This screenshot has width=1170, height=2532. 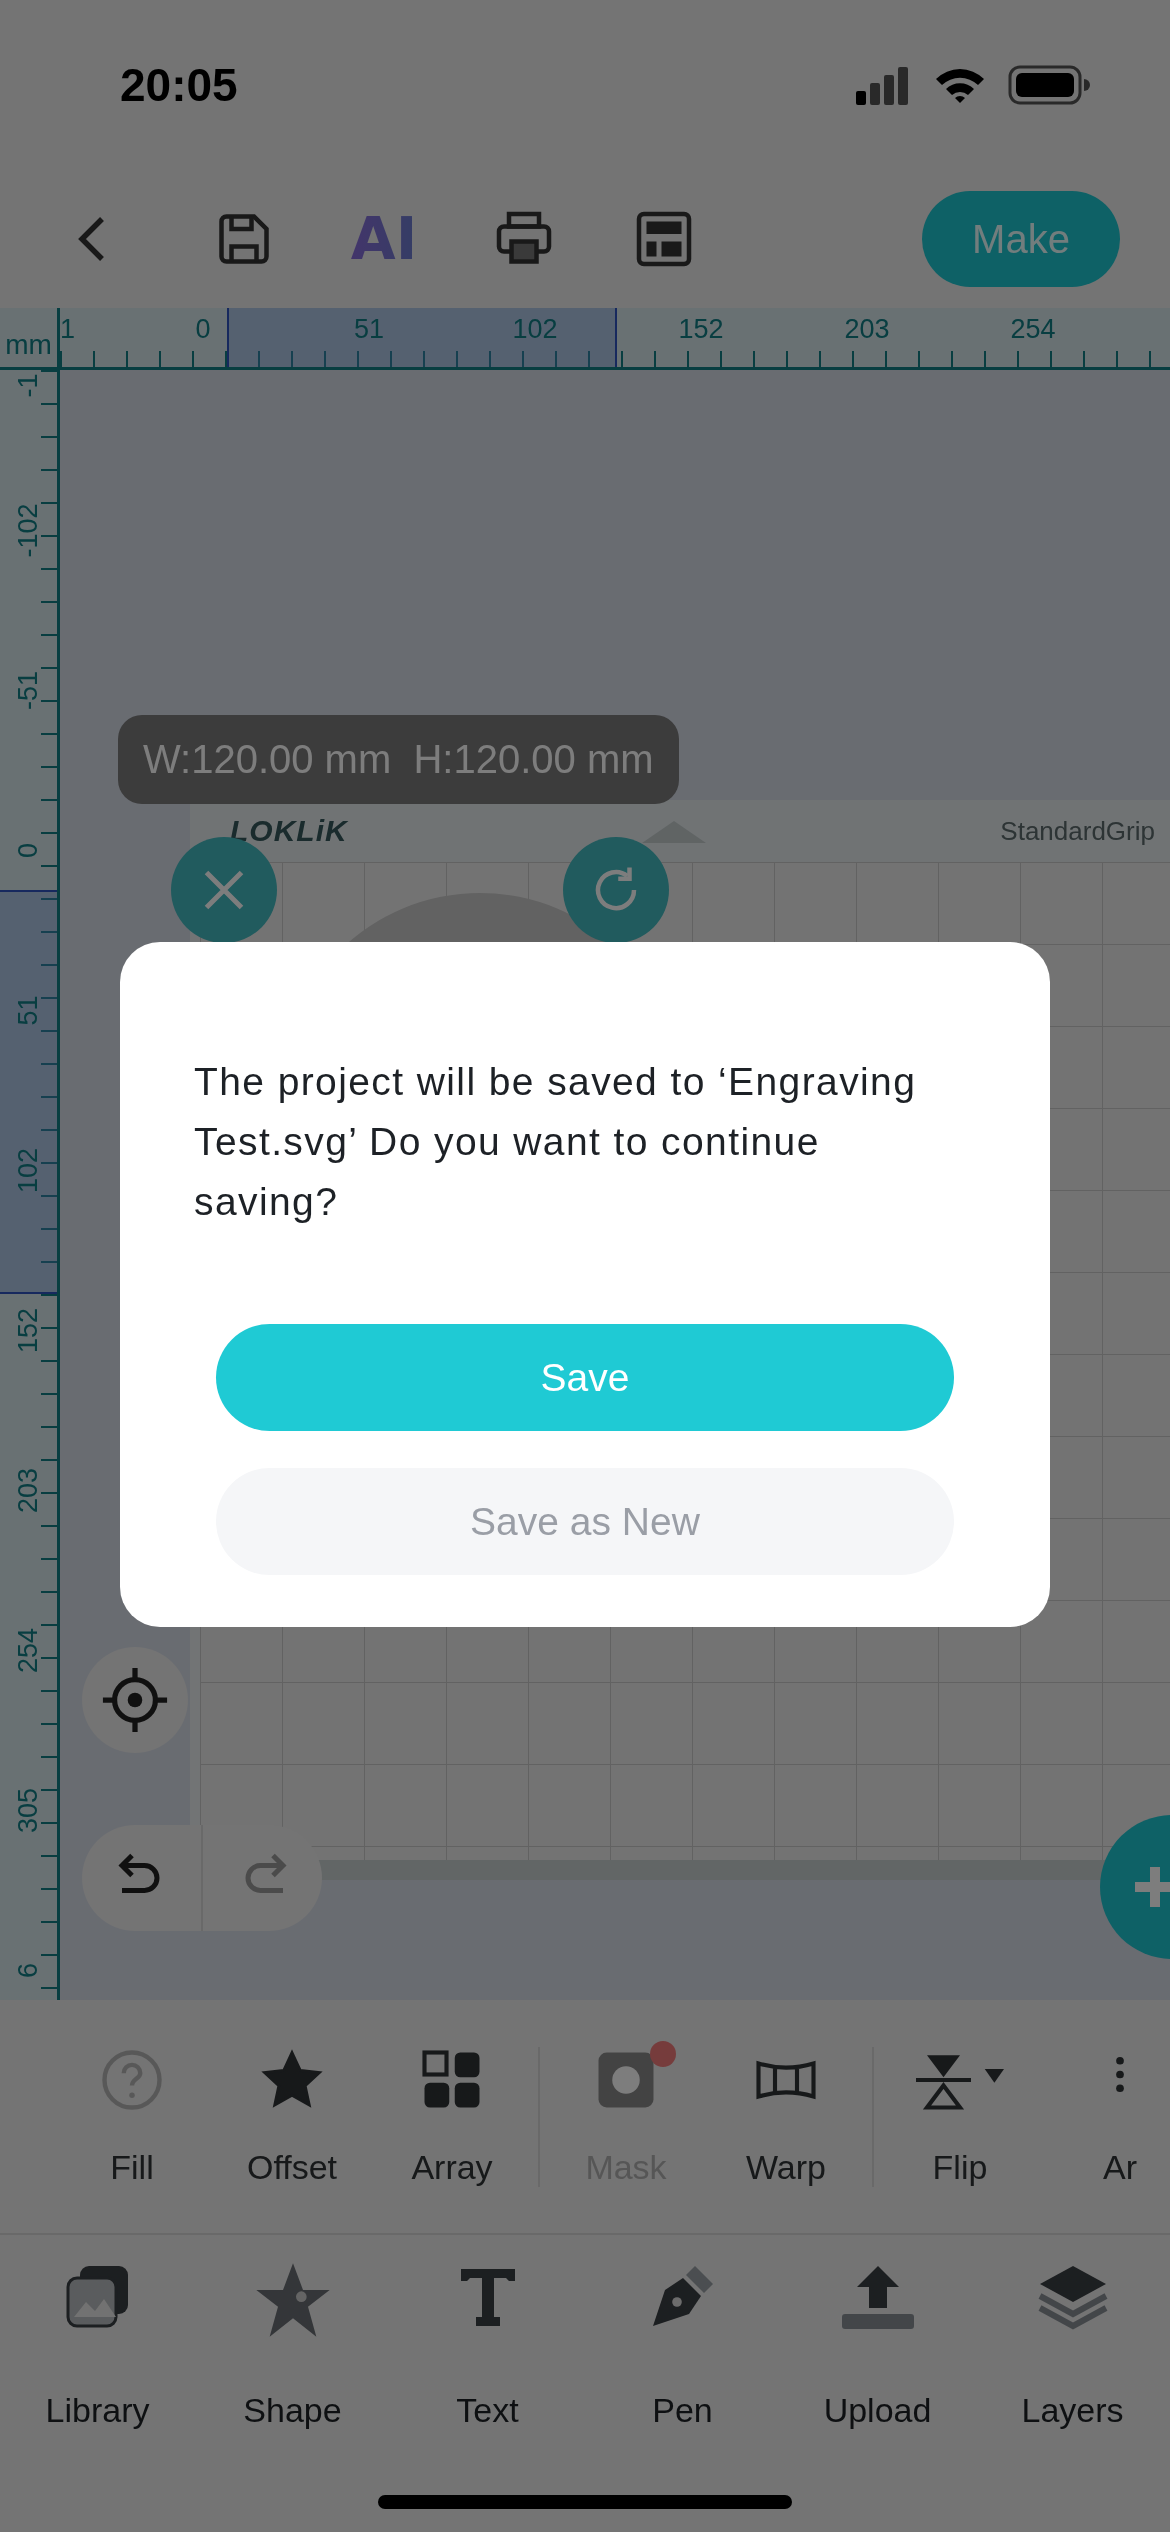 What do you see at coordinates (28, 1810) in the screenshot?
I see `ruler-label: 305` at bounding box center [28, 1810].